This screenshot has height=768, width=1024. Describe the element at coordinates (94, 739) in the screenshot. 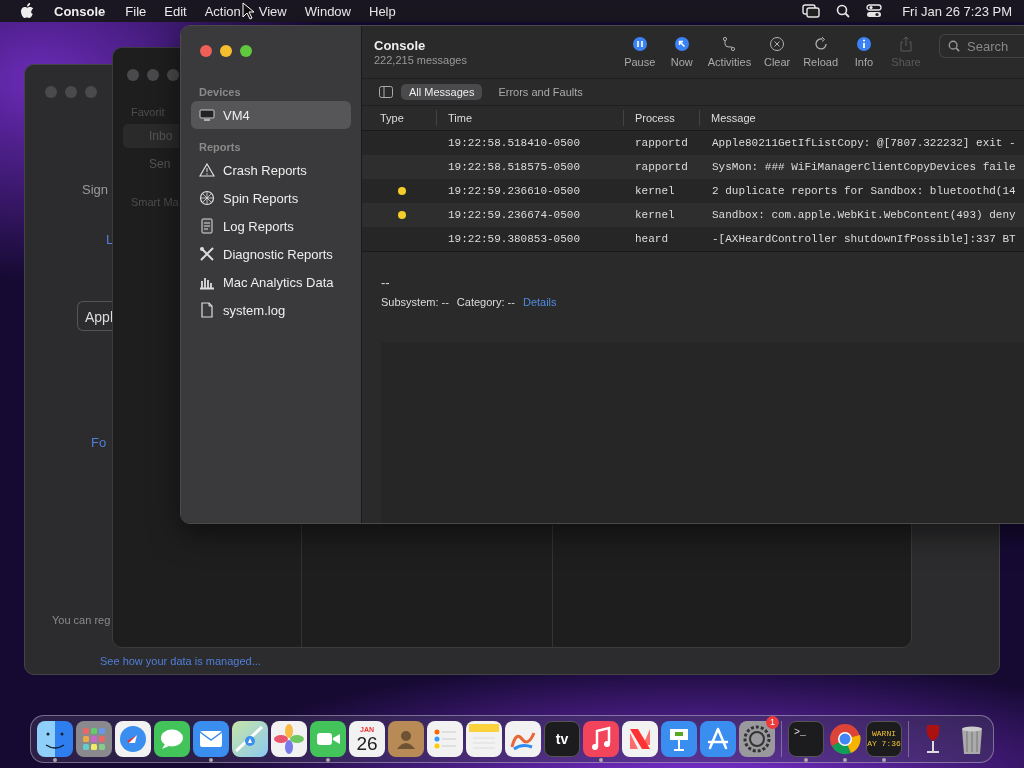

I see `app-grid-icon` at that location.